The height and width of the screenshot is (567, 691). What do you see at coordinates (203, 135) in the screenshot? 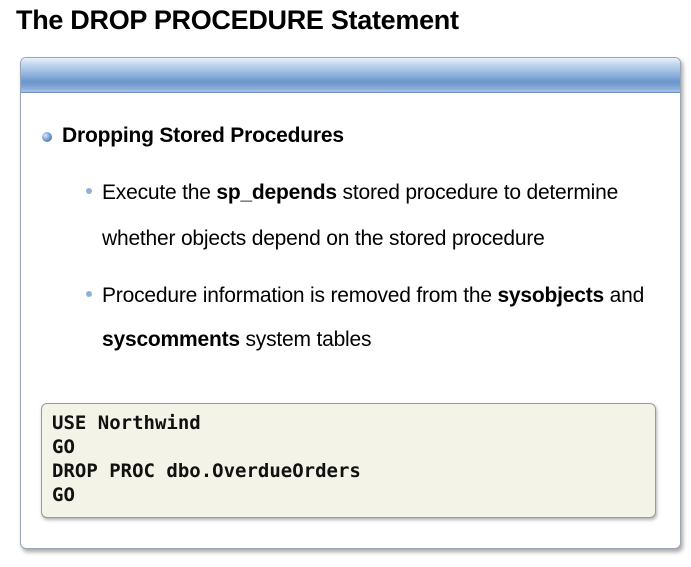
I see `main-bullet-heading: Dropping Stored Procedures` at bounding box center [203, 135].